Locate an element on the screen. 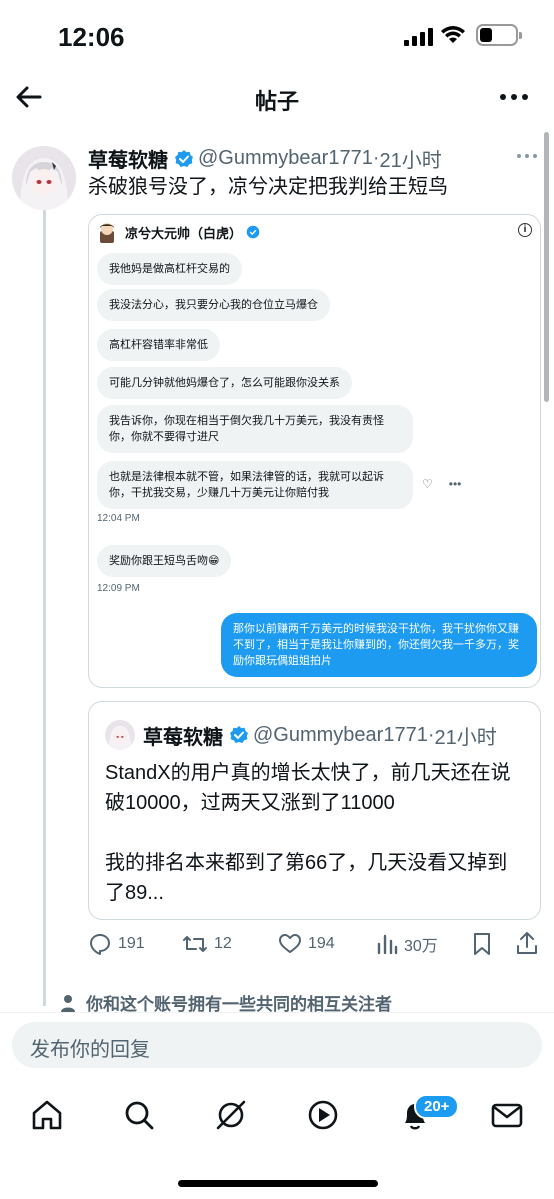 The image size is (554, 1199). home-icon is located at coordinates (47, 1115).